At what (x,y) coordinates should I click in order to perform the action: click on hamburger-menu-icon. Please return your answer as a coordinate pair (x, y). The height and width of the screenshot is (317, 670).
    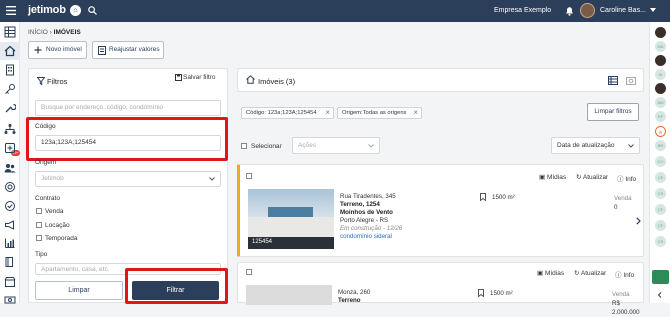
    Looking at the image, I should click on (11, 10).